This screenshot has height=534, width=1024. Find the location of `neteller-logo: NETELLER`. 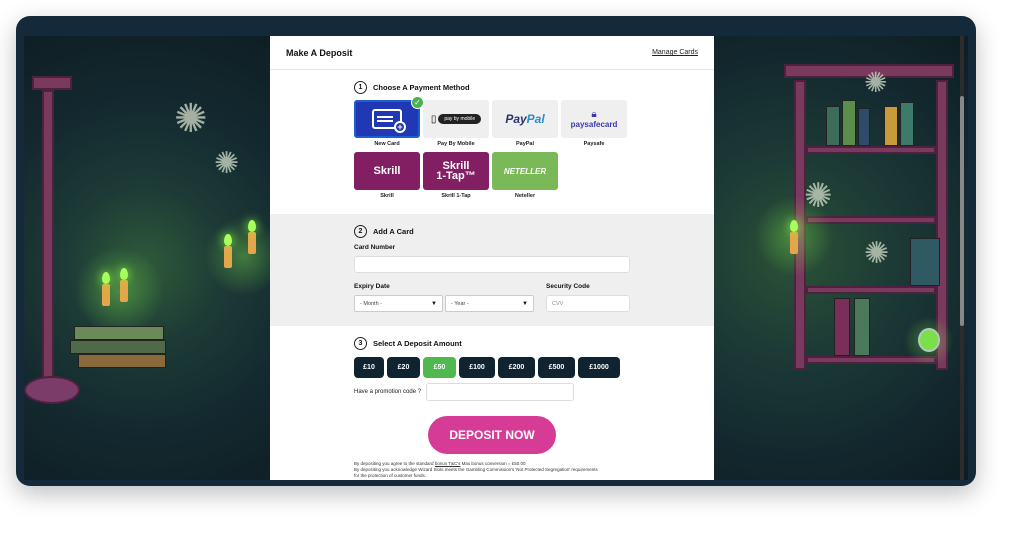

neteller-logo: NETELLER is located at coordinates (525, 171).